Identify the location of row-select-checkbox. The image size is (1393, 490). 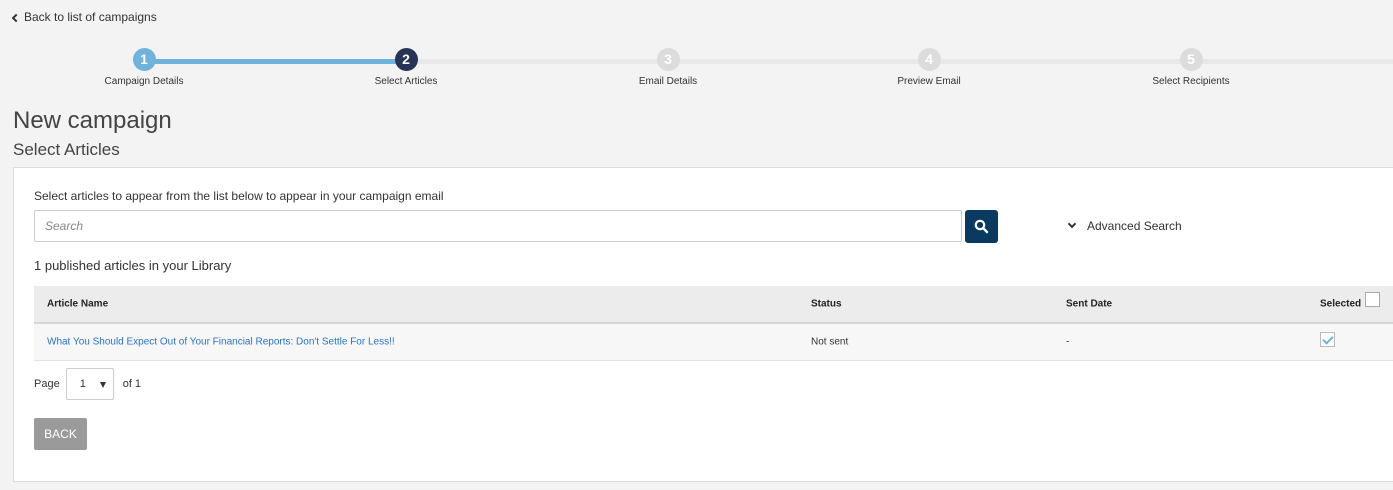
(1327, 339).